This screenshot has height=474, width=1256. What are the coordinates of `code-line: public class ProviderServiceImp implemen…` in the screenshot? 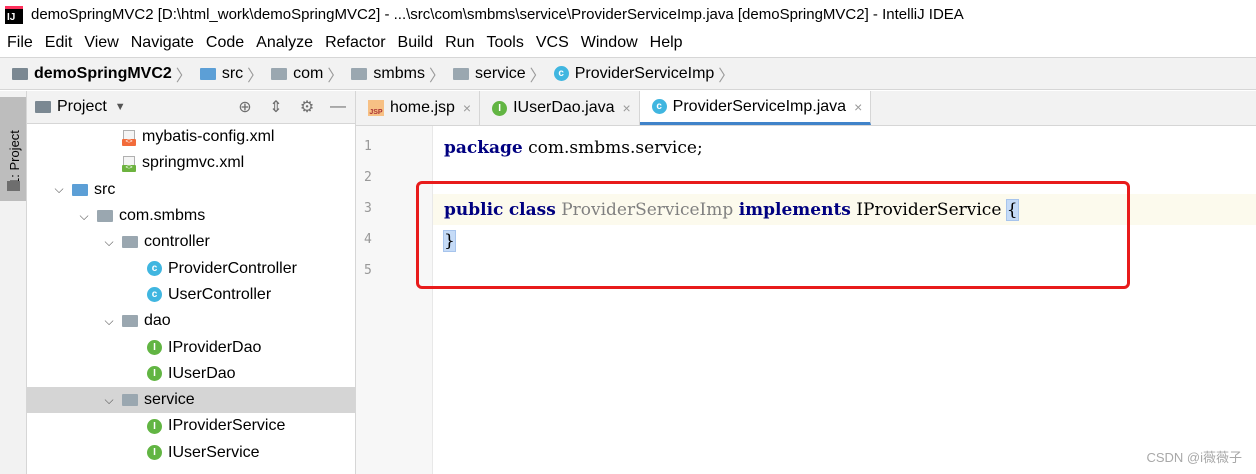 It's located at (731, 209).